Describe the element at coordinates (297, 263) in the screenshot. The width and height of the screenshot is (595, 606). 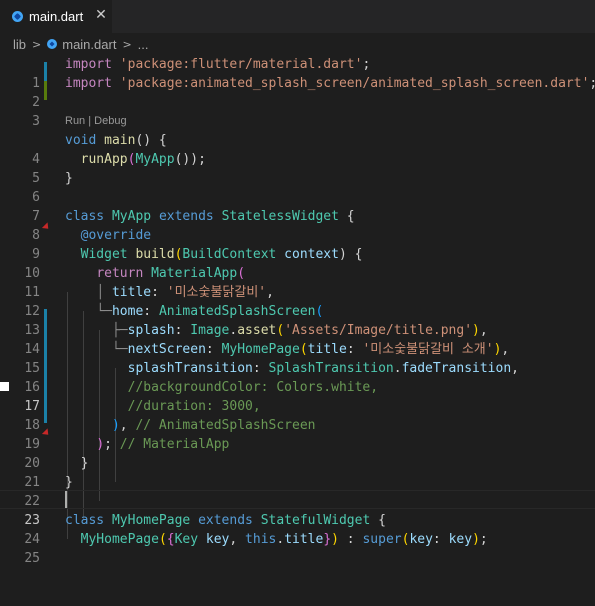
I see `code-line: 10 Widget build(BuildContext context) {` at that location.